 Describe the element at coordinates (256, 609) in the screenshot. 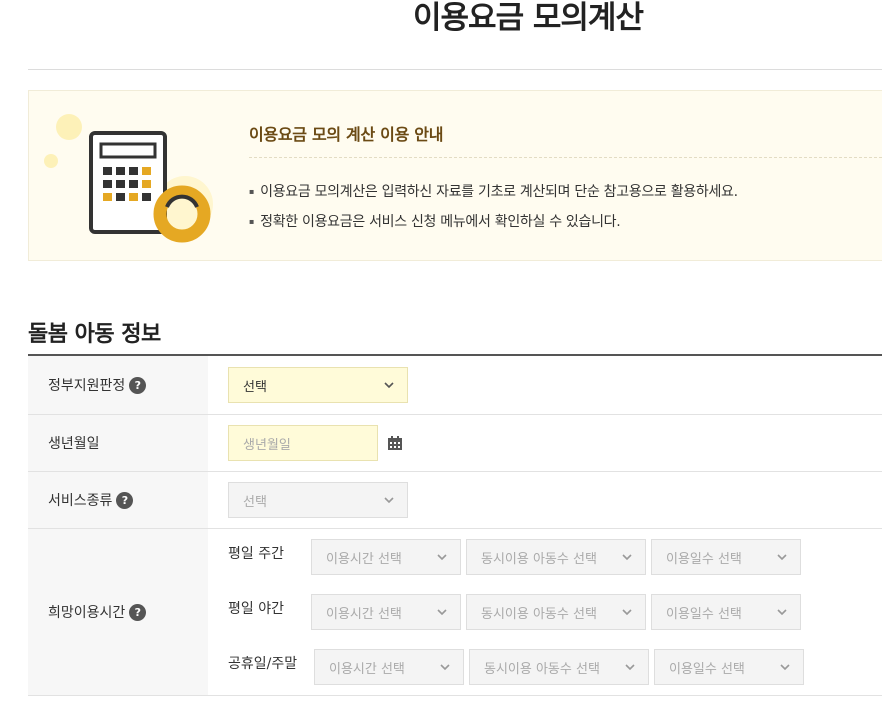

I see `weekday-night-label: 평일 야간` at that location.